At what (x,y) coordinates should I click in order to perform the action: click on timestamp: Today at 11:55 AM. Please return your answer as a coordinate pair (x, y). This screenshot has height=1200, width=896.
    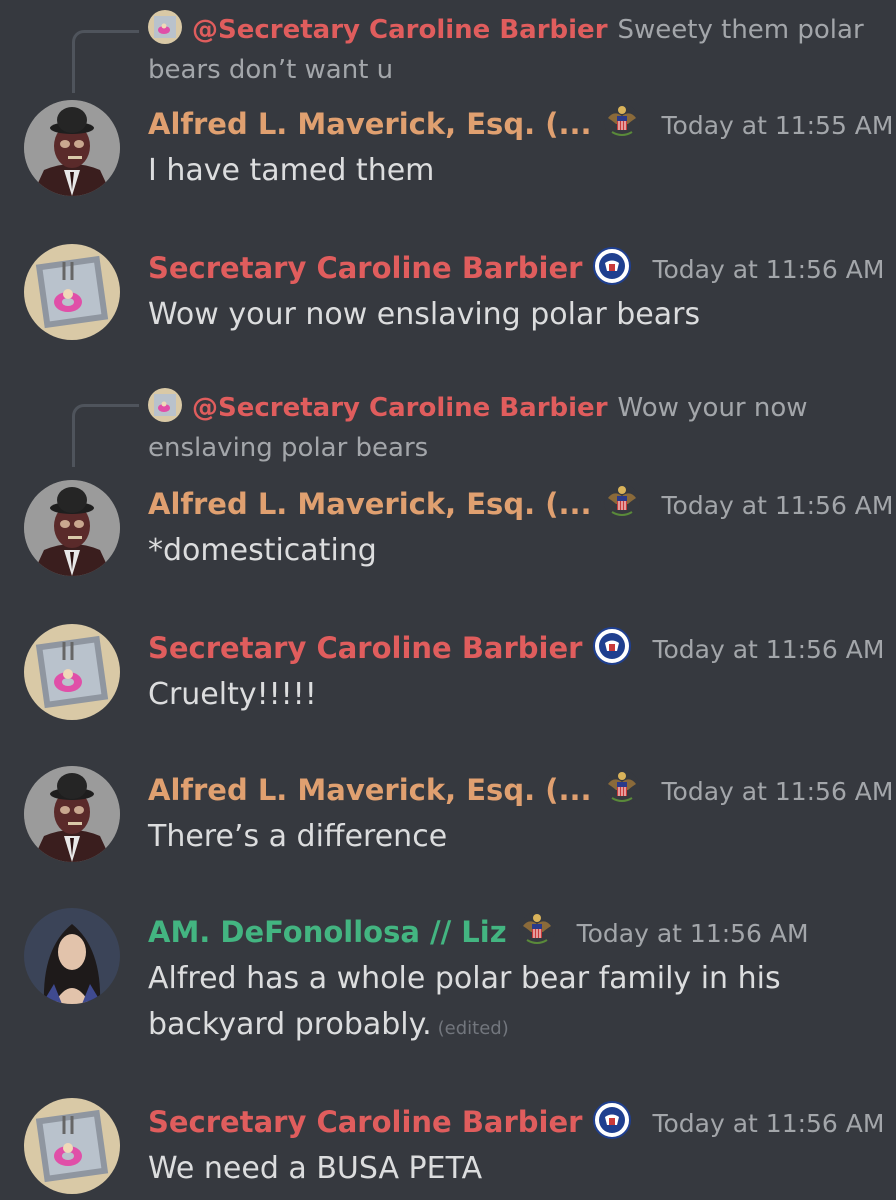
    Looking at the image, I should click on (777, 125).